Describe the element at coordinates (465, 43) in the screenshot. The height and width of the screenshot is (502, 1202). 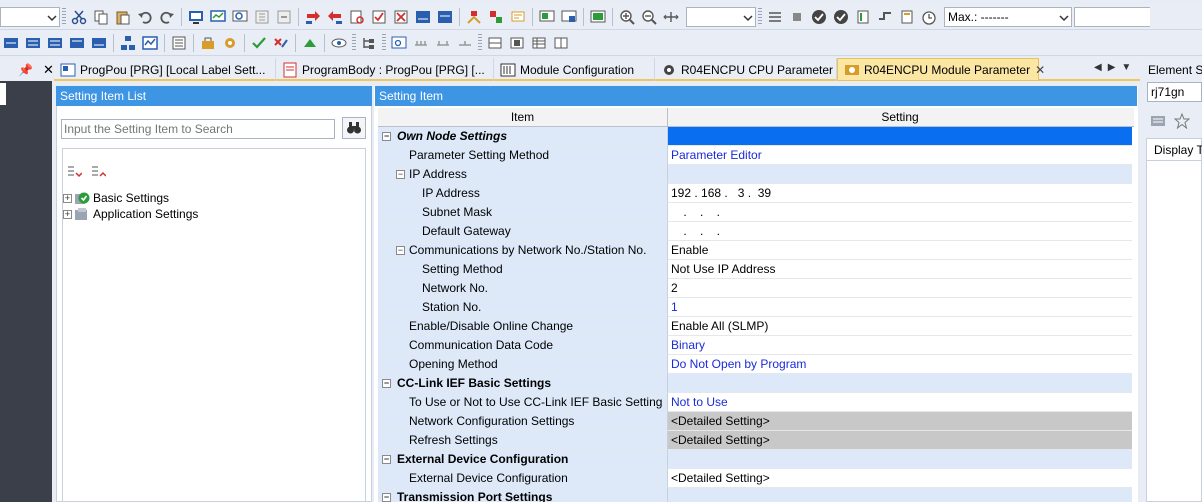
I see `network-3-icon` at that location.